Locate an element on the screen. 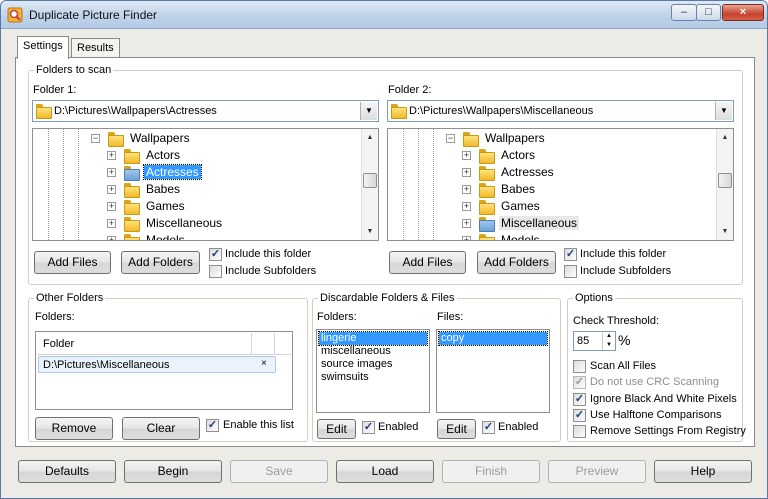 Image resolution: width=768 pixels, height=499 pixels. folder2-add-folders-button: Add Folders is located at coordinates (516, 262).